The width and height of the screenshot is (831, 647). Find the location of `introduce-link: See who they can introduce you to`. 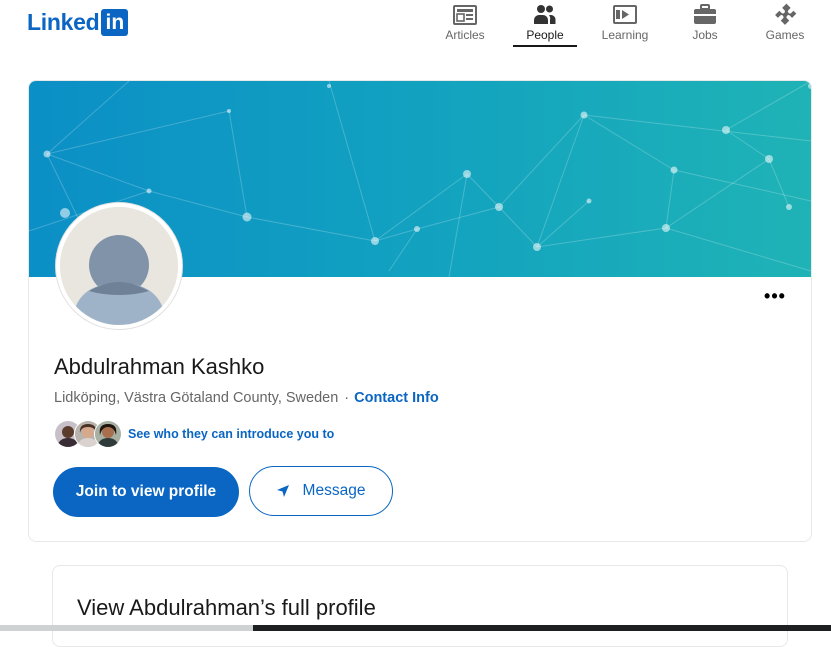

introduce-link: See who they can introduce you to is located at coordinates (231, 434).